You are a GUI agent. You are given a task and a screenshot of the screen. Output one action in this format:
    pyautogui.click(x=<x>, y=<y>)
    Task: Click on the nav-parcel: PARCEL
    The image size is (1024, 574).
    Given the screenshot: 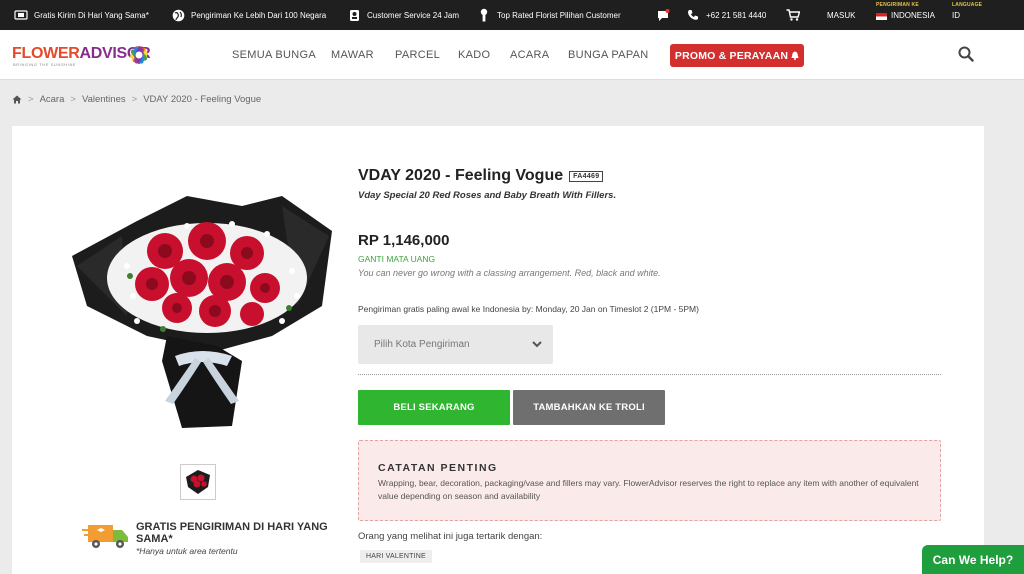 What is the action you would take?
    pyautogui.click(x=417, y=55)
    